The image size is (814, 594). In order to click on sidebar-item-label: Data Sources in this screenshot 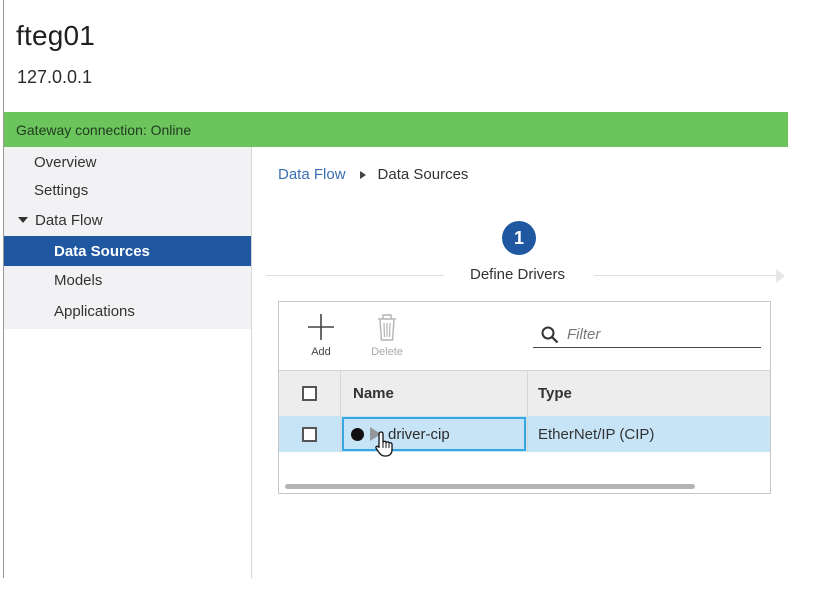, I will do `click(102, 251)`.